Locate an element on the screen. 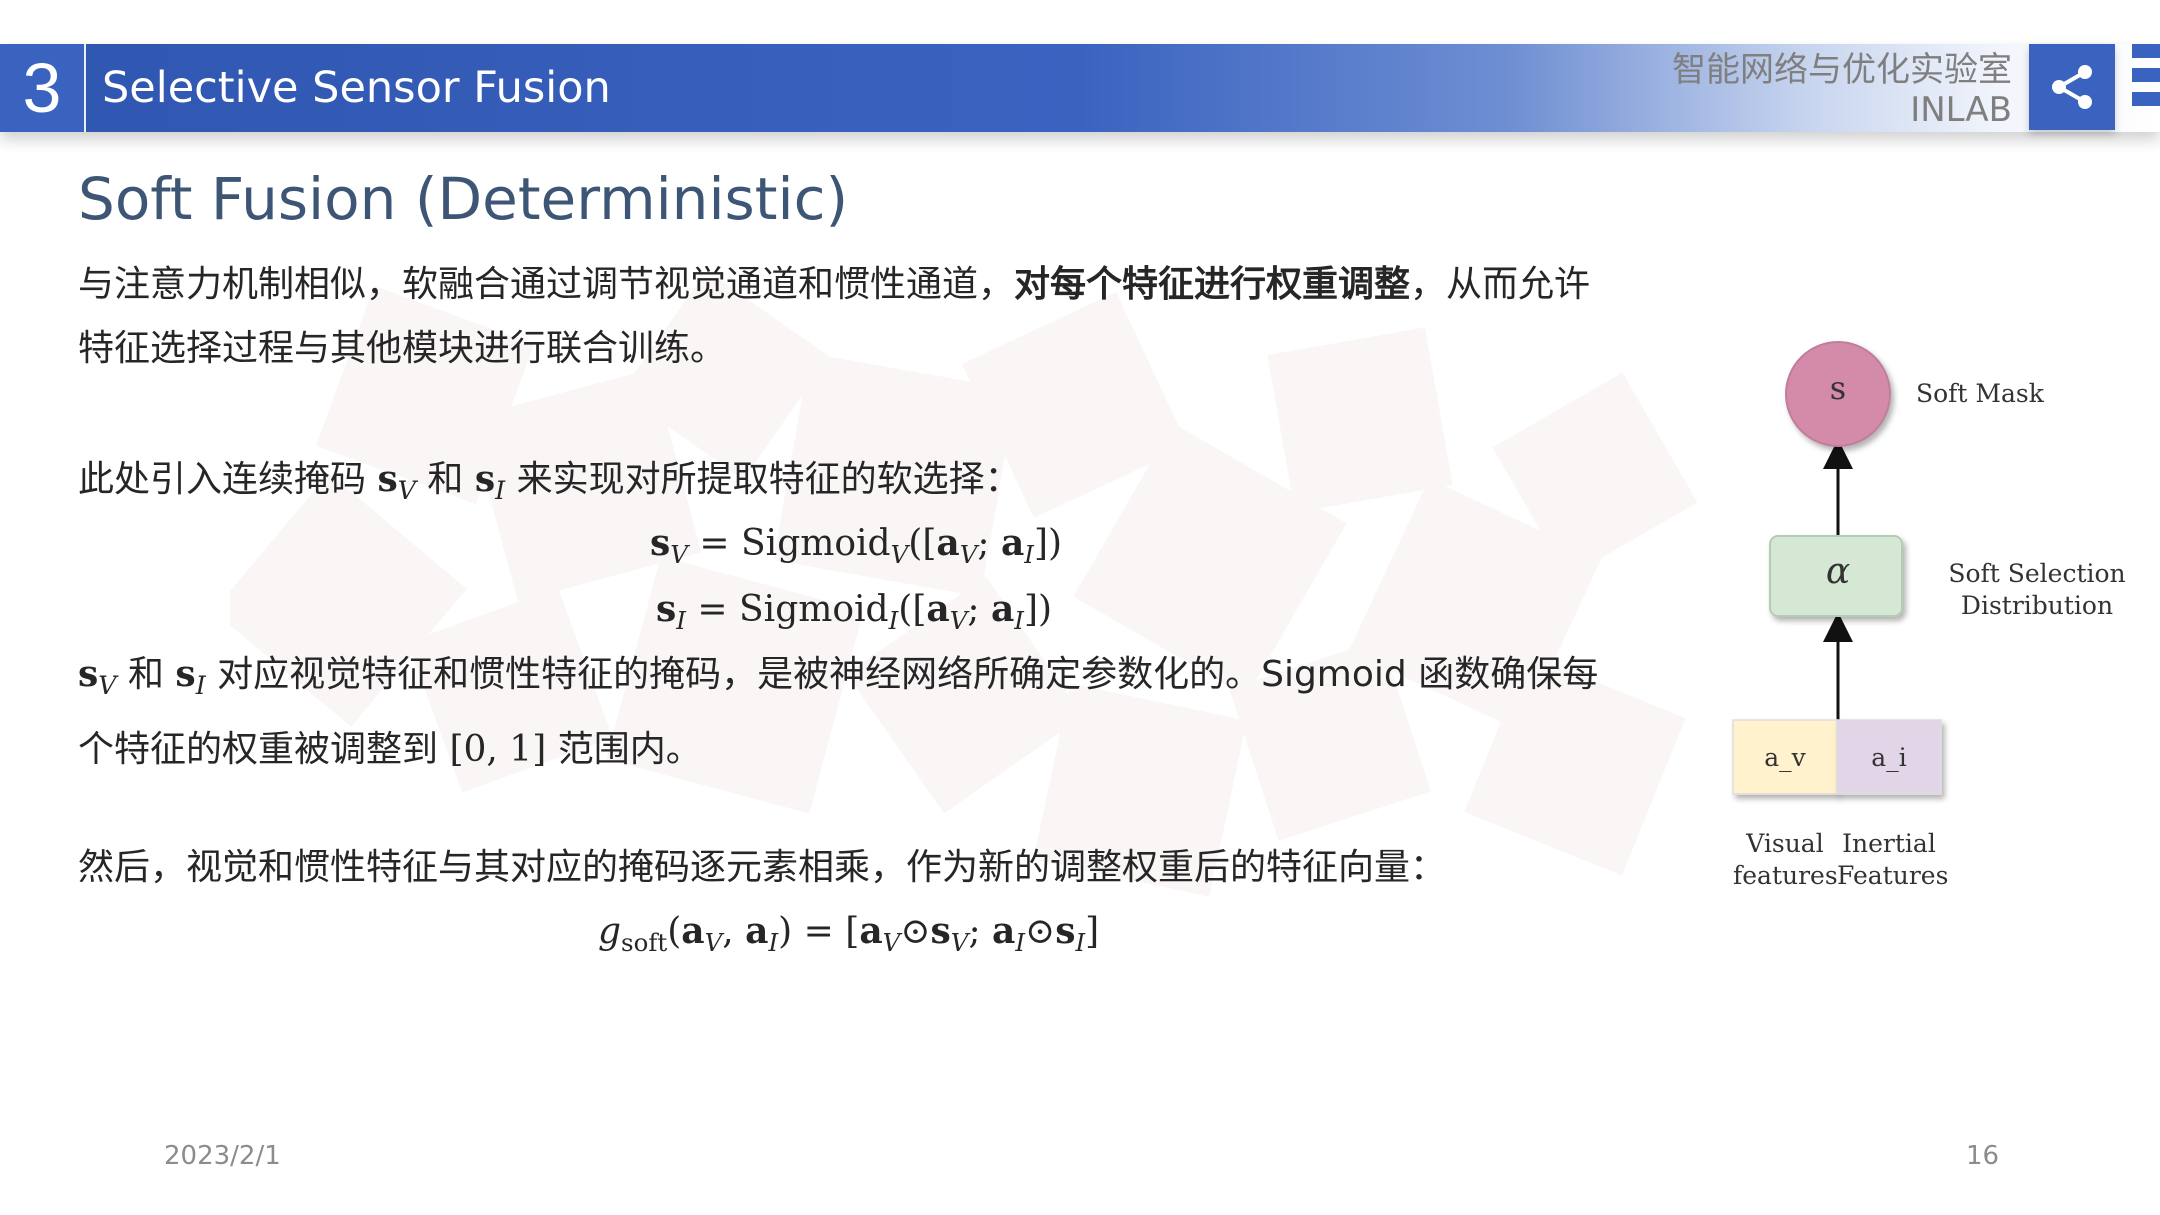  ai-label: a_i is located at coordinates (1889, 757).